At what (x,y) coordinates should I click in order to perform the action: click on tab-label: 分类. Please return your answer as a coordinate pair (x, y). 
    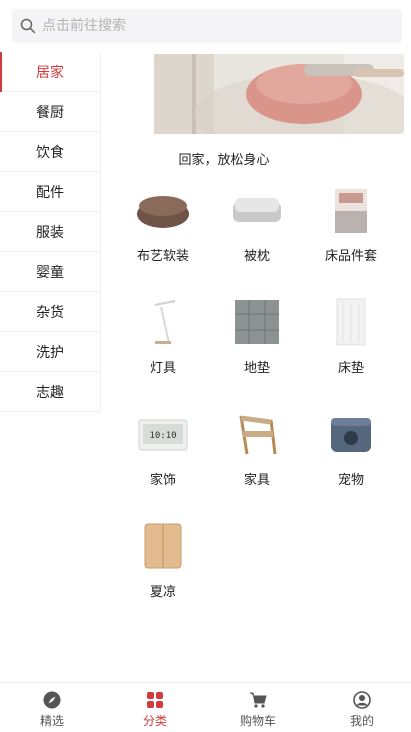
    Looking at the image, I should click on (154, 721).